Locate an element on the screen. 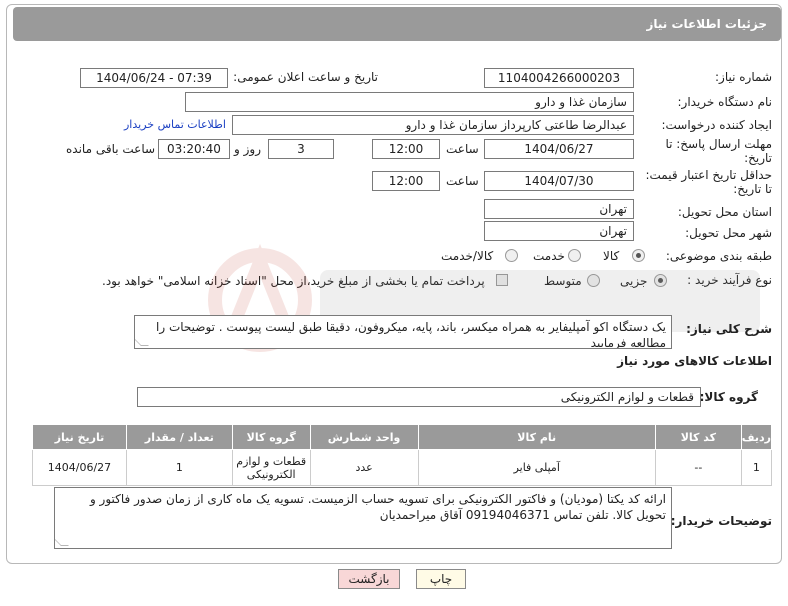 The height and width of the screenshot is (606, 788). col-goods-code: کد کالا is located at coordinates (698, 437).